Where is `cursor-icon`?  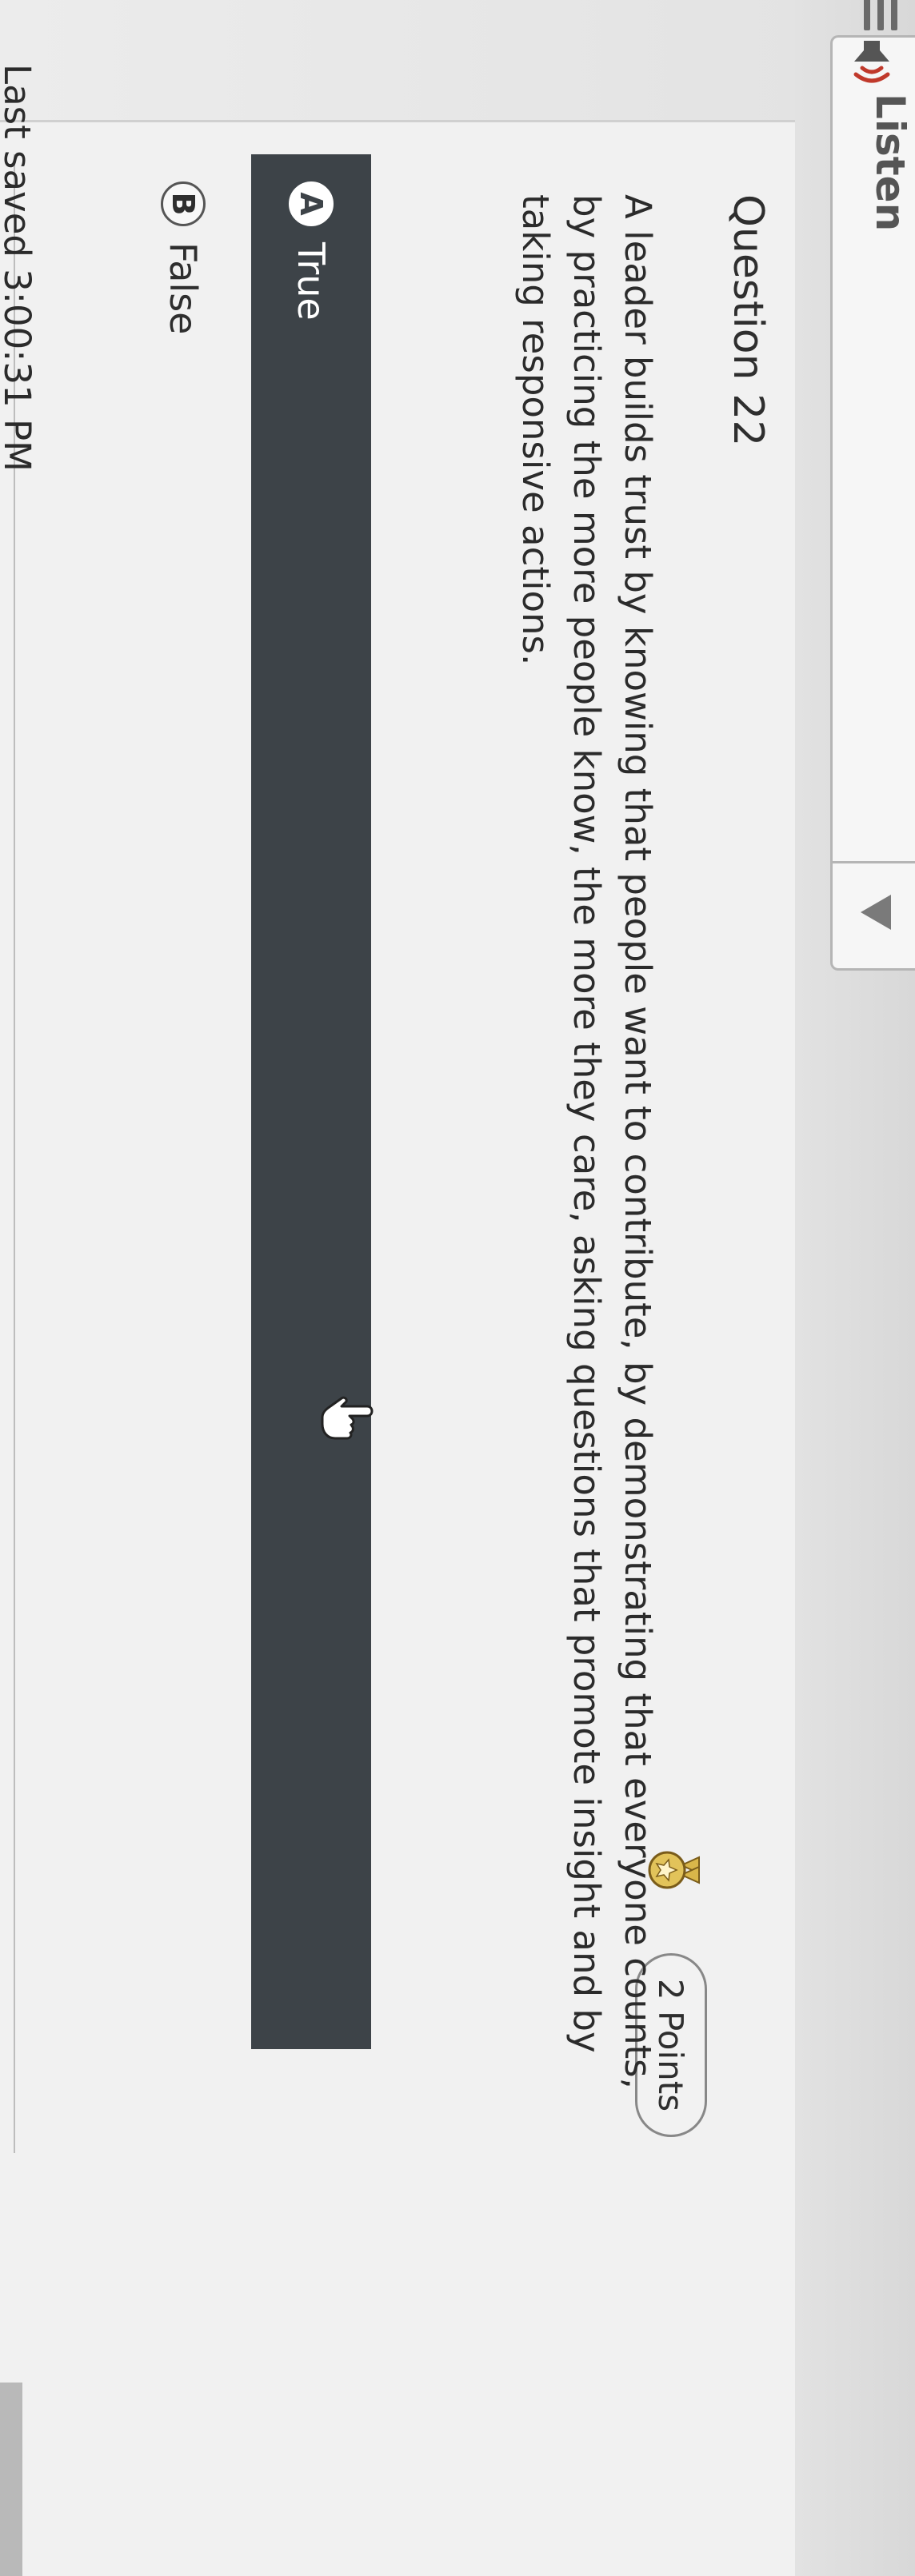 cursor-icon is located at coordinates (347, 1418).